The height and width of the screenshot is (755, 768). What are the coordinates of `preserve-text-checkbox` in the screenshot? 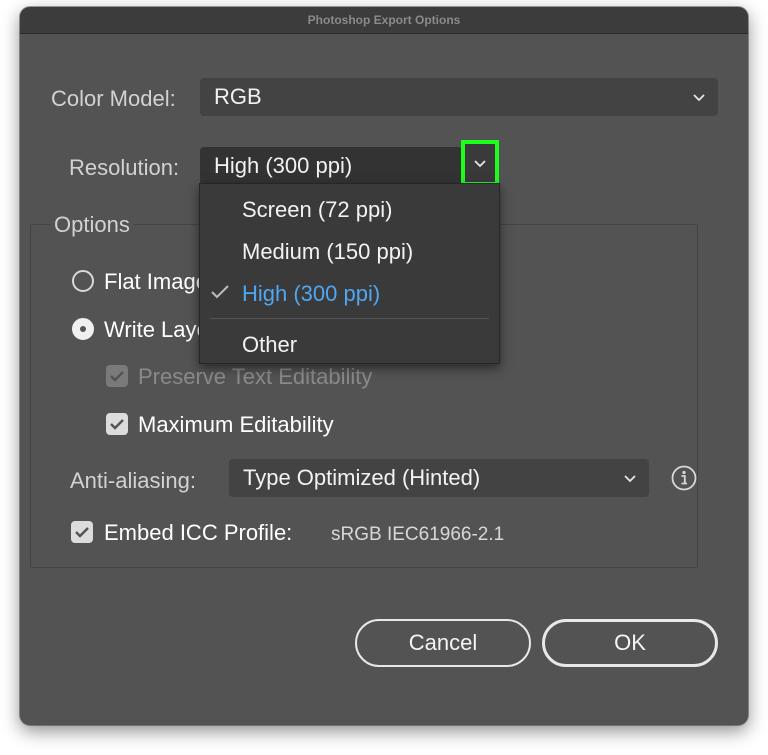 It's located at (117, 376).